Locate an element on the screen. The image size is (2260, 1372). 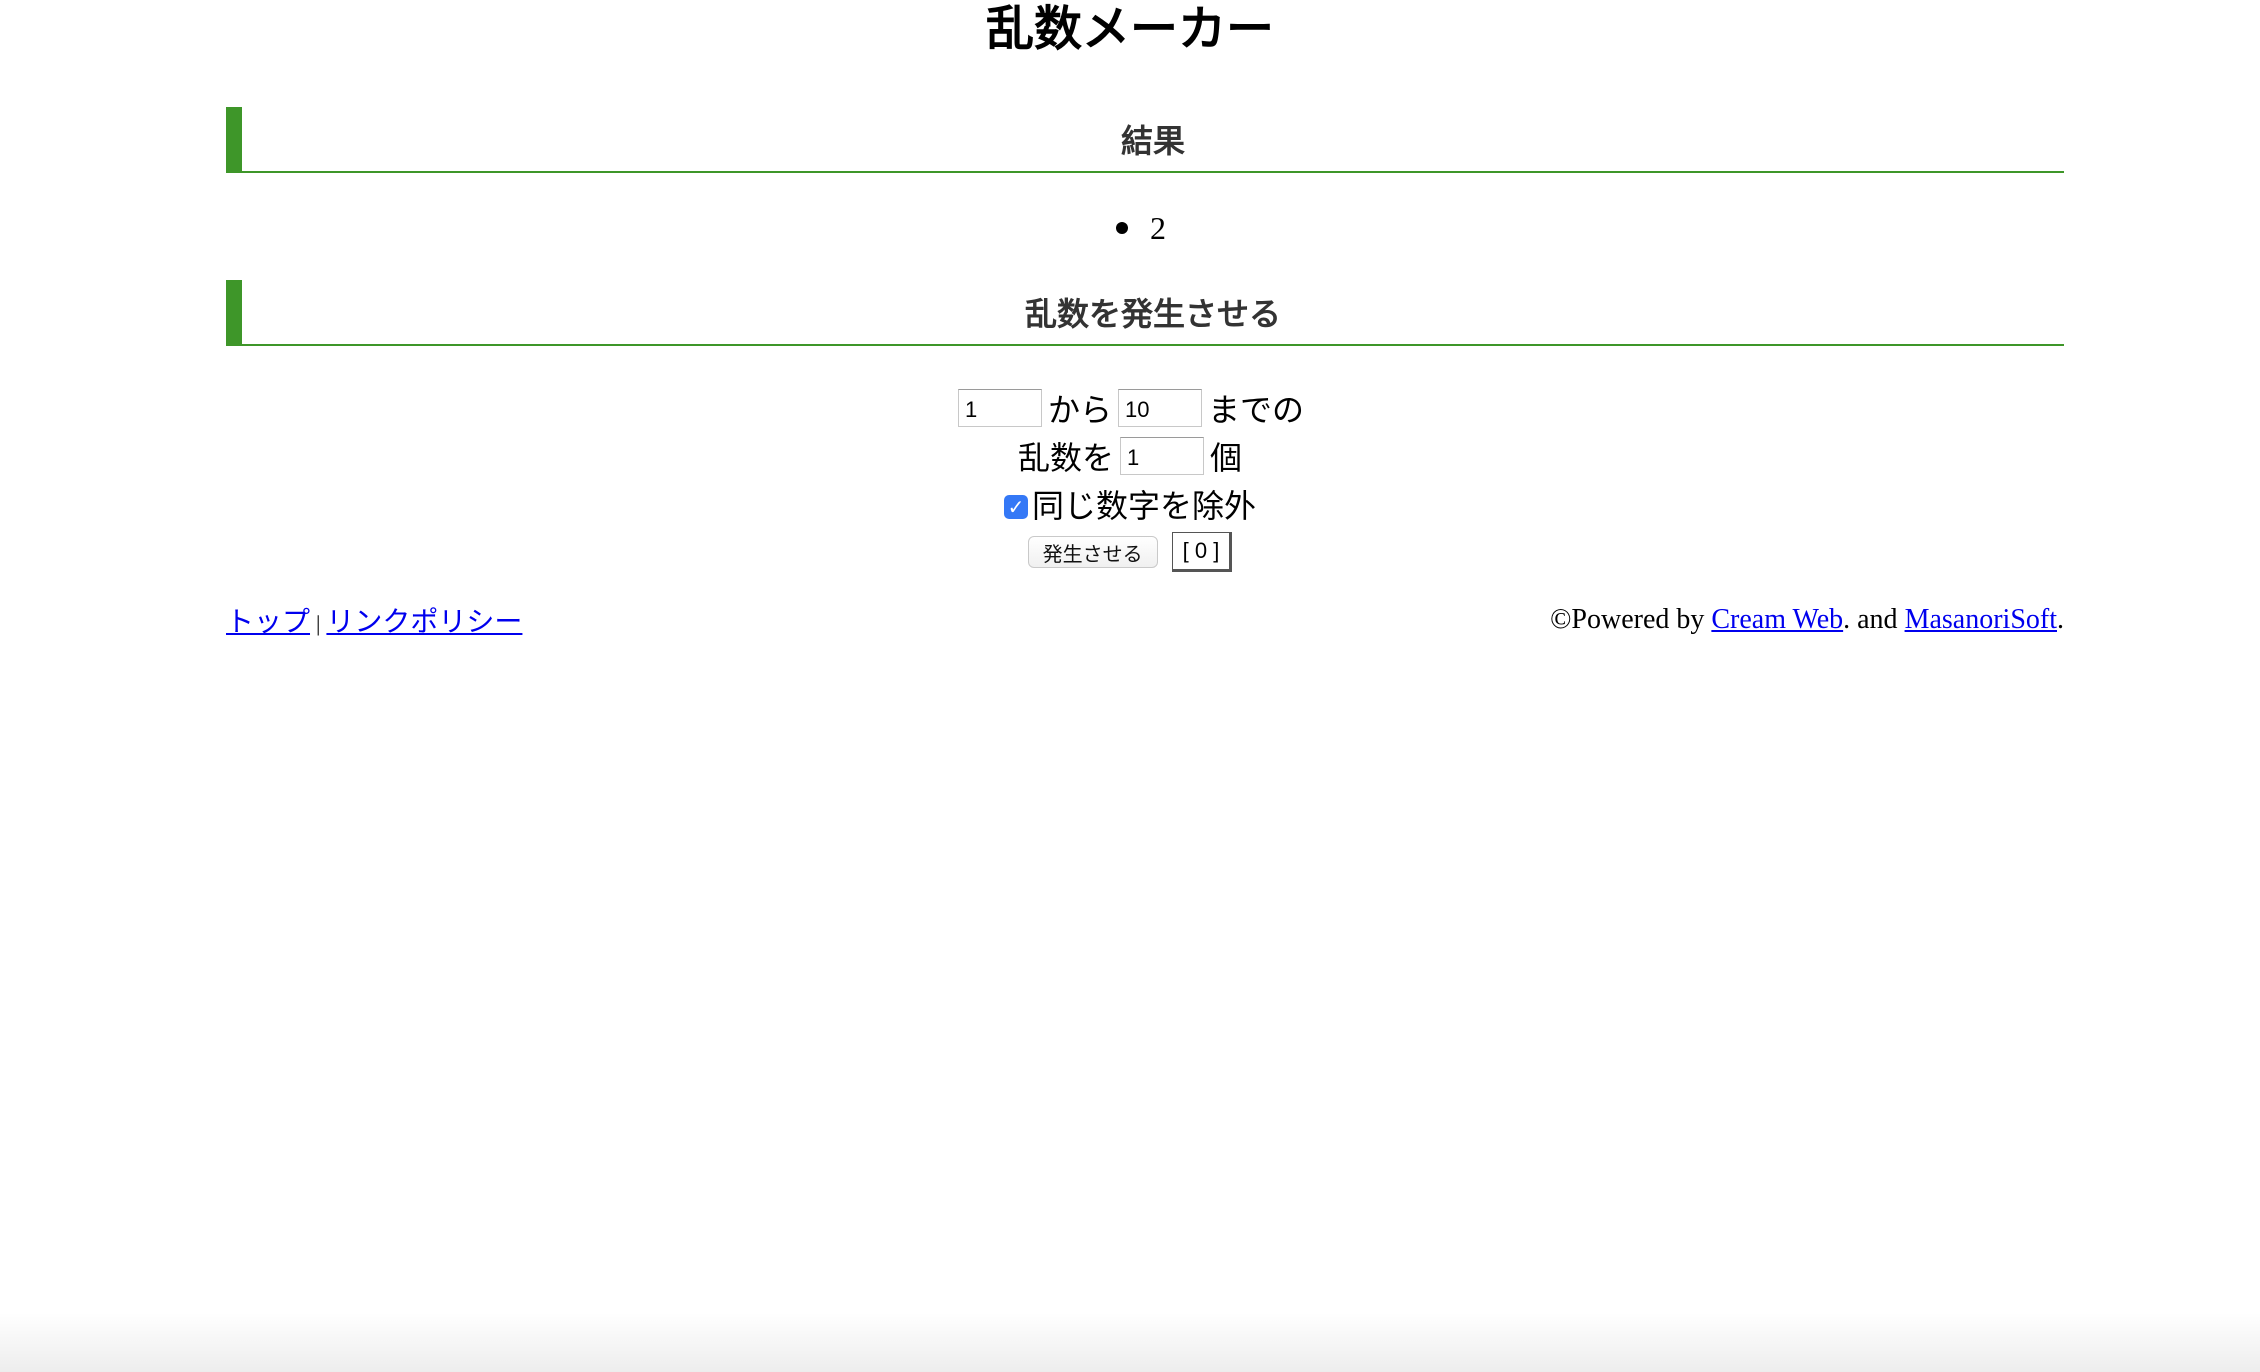
footer-credits: ©Powered by Cream Web. and MasanoriSoft. is located at coordinates (1807, 620).